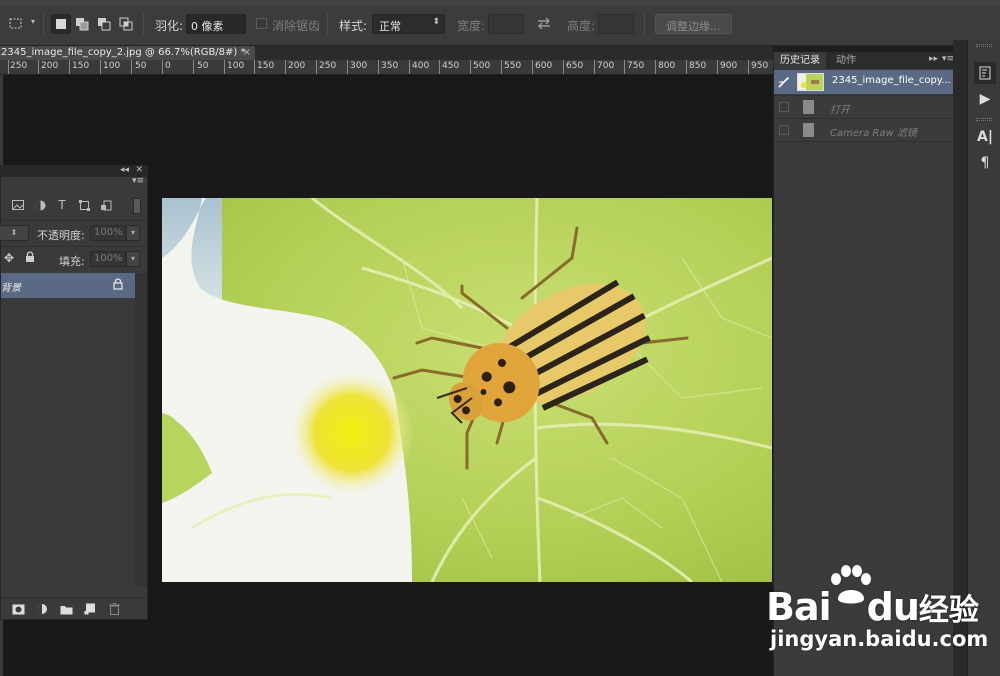 Image resolution: width=1000 pixels, height=676 pixels. Describe the element at coordinates (138, 181) in the screenshot. I see `panel-menu-icon: ▾≡` at that location.